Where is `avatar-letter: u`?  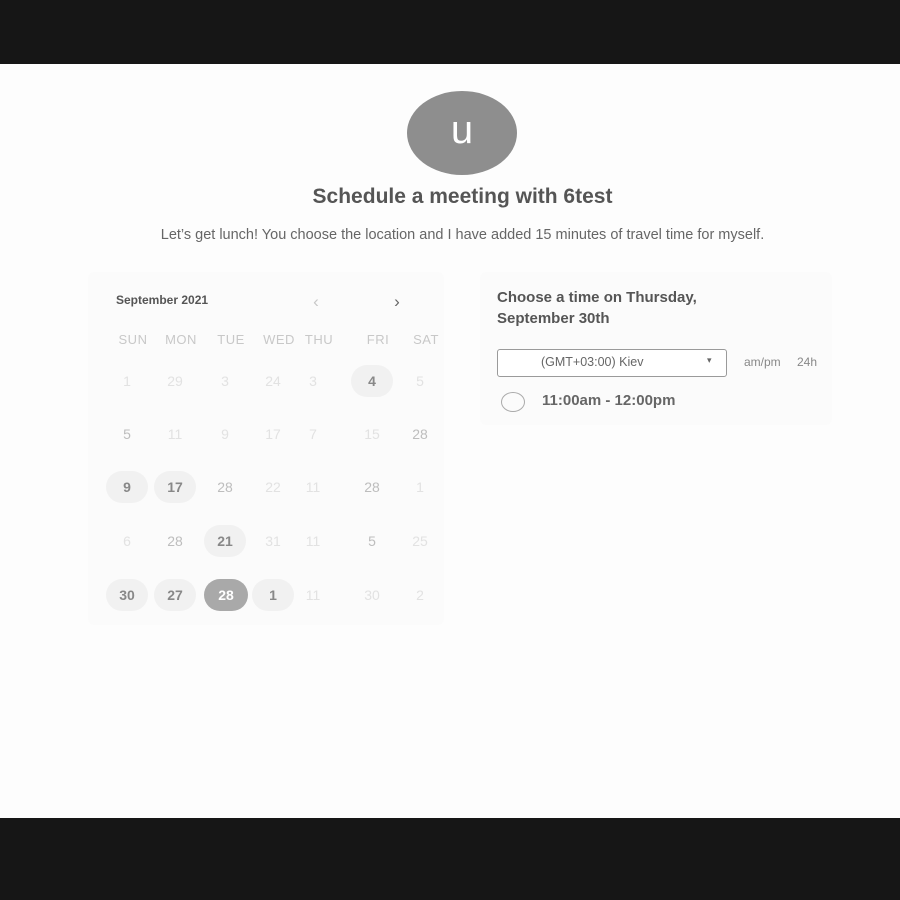 avatar-letter: u is located at coordinates (462, 130).